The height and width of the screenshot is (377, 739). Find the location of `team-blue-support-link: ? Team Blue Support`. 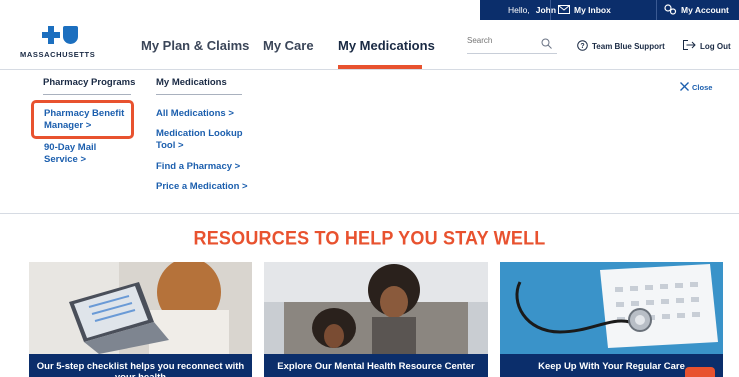

team-blue-support-link: ? Team Blue Support is located at coordinates (621, 46).